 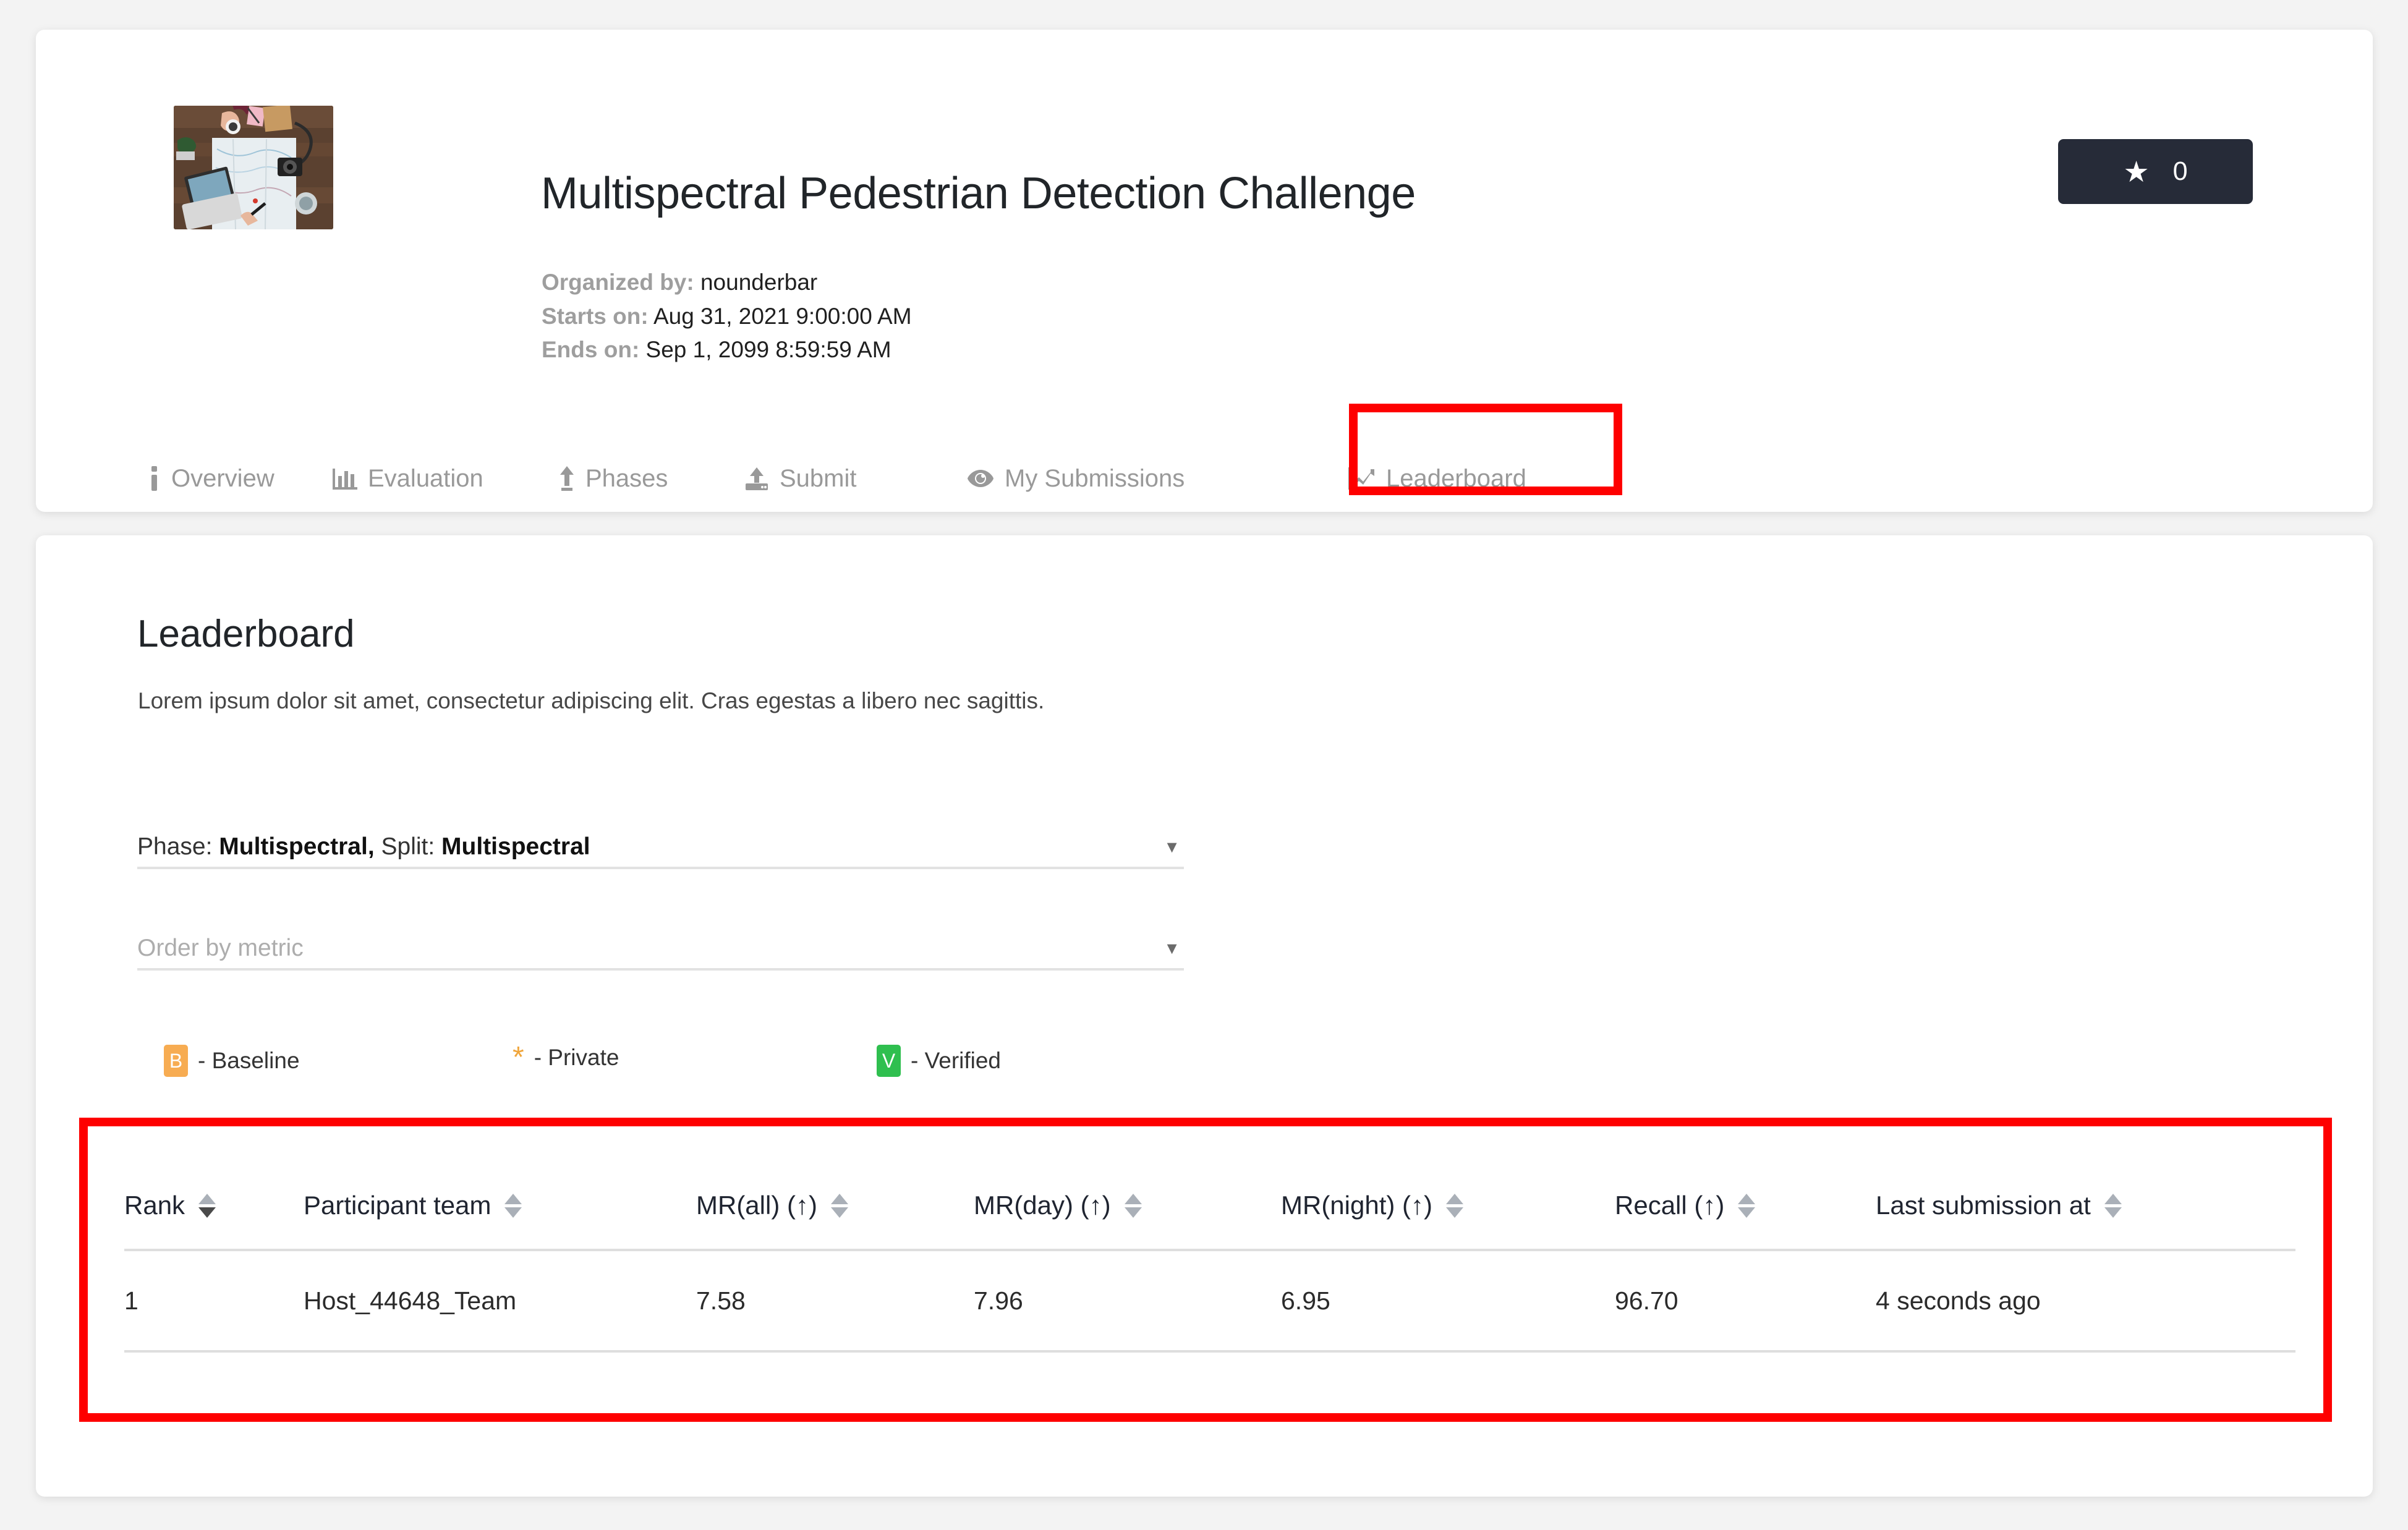 I want to click on phase-label: Phase:, so click(x=175, y=846).